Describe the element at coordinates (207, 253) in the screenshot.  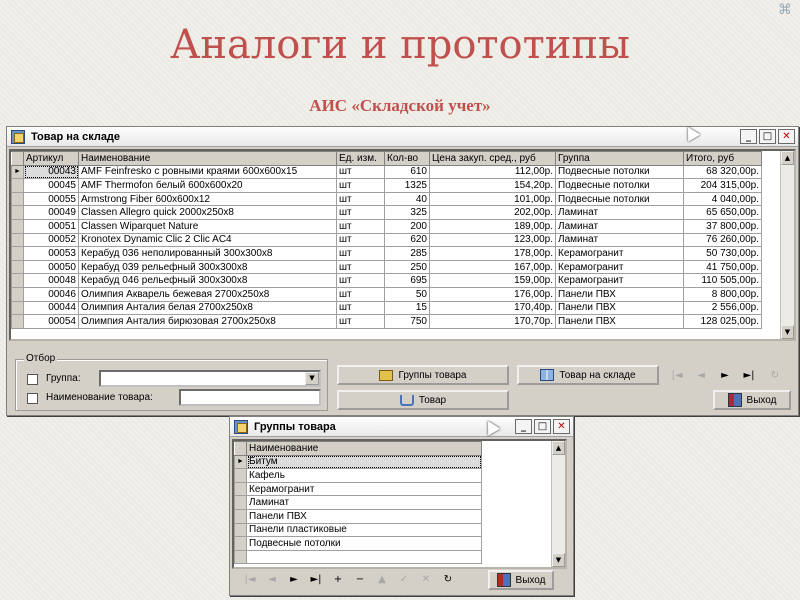
I see `table-cell: Керабуд 036 неполированный 300x300x8` at that location.